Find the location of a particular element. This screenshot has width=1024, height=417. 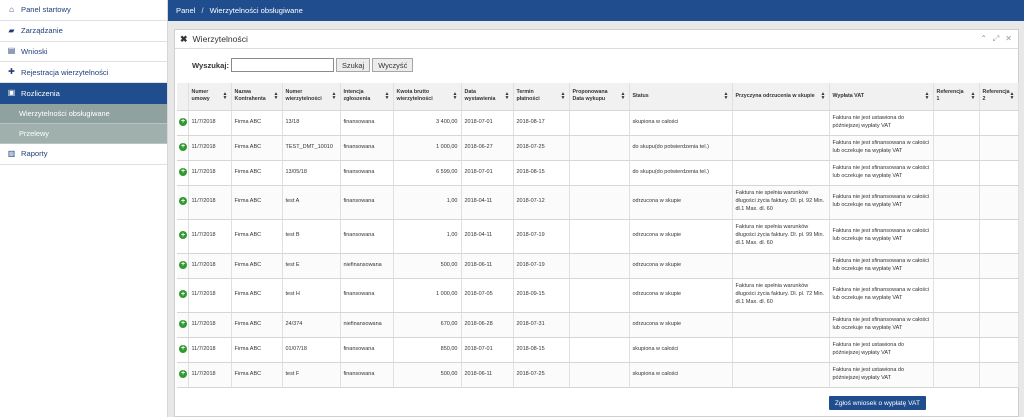

column-header: Numer wierzytelności ▲ ▼ is located at coordinates (311, 97).